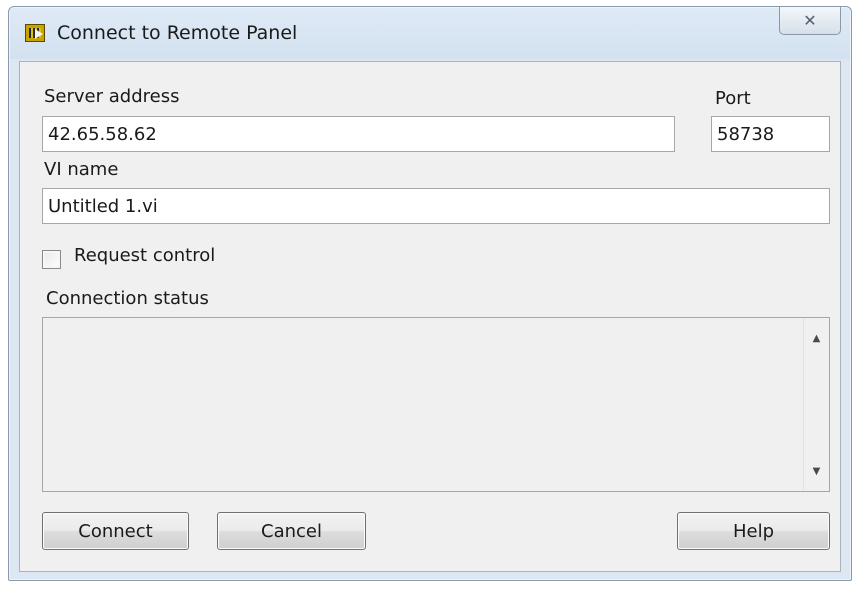 The image size is (854, 589). I want to click on vi-name-input, so click(436, 206).